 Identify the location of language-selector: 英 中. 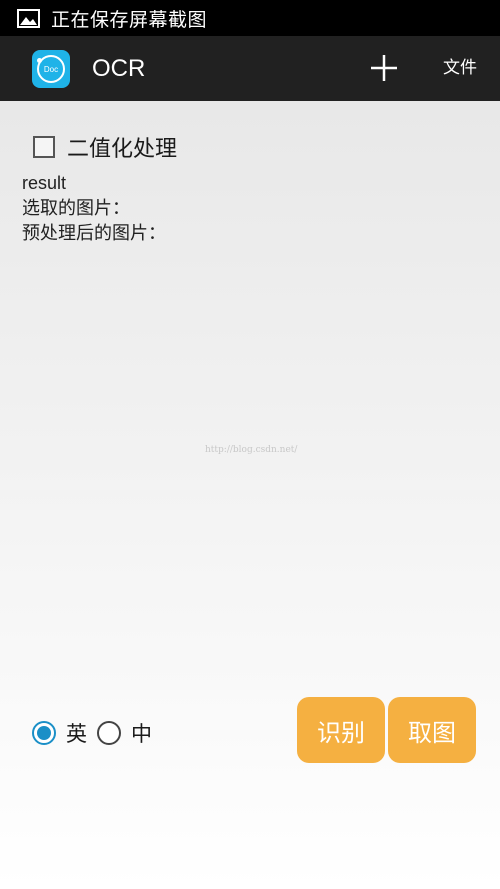
(97, 733).